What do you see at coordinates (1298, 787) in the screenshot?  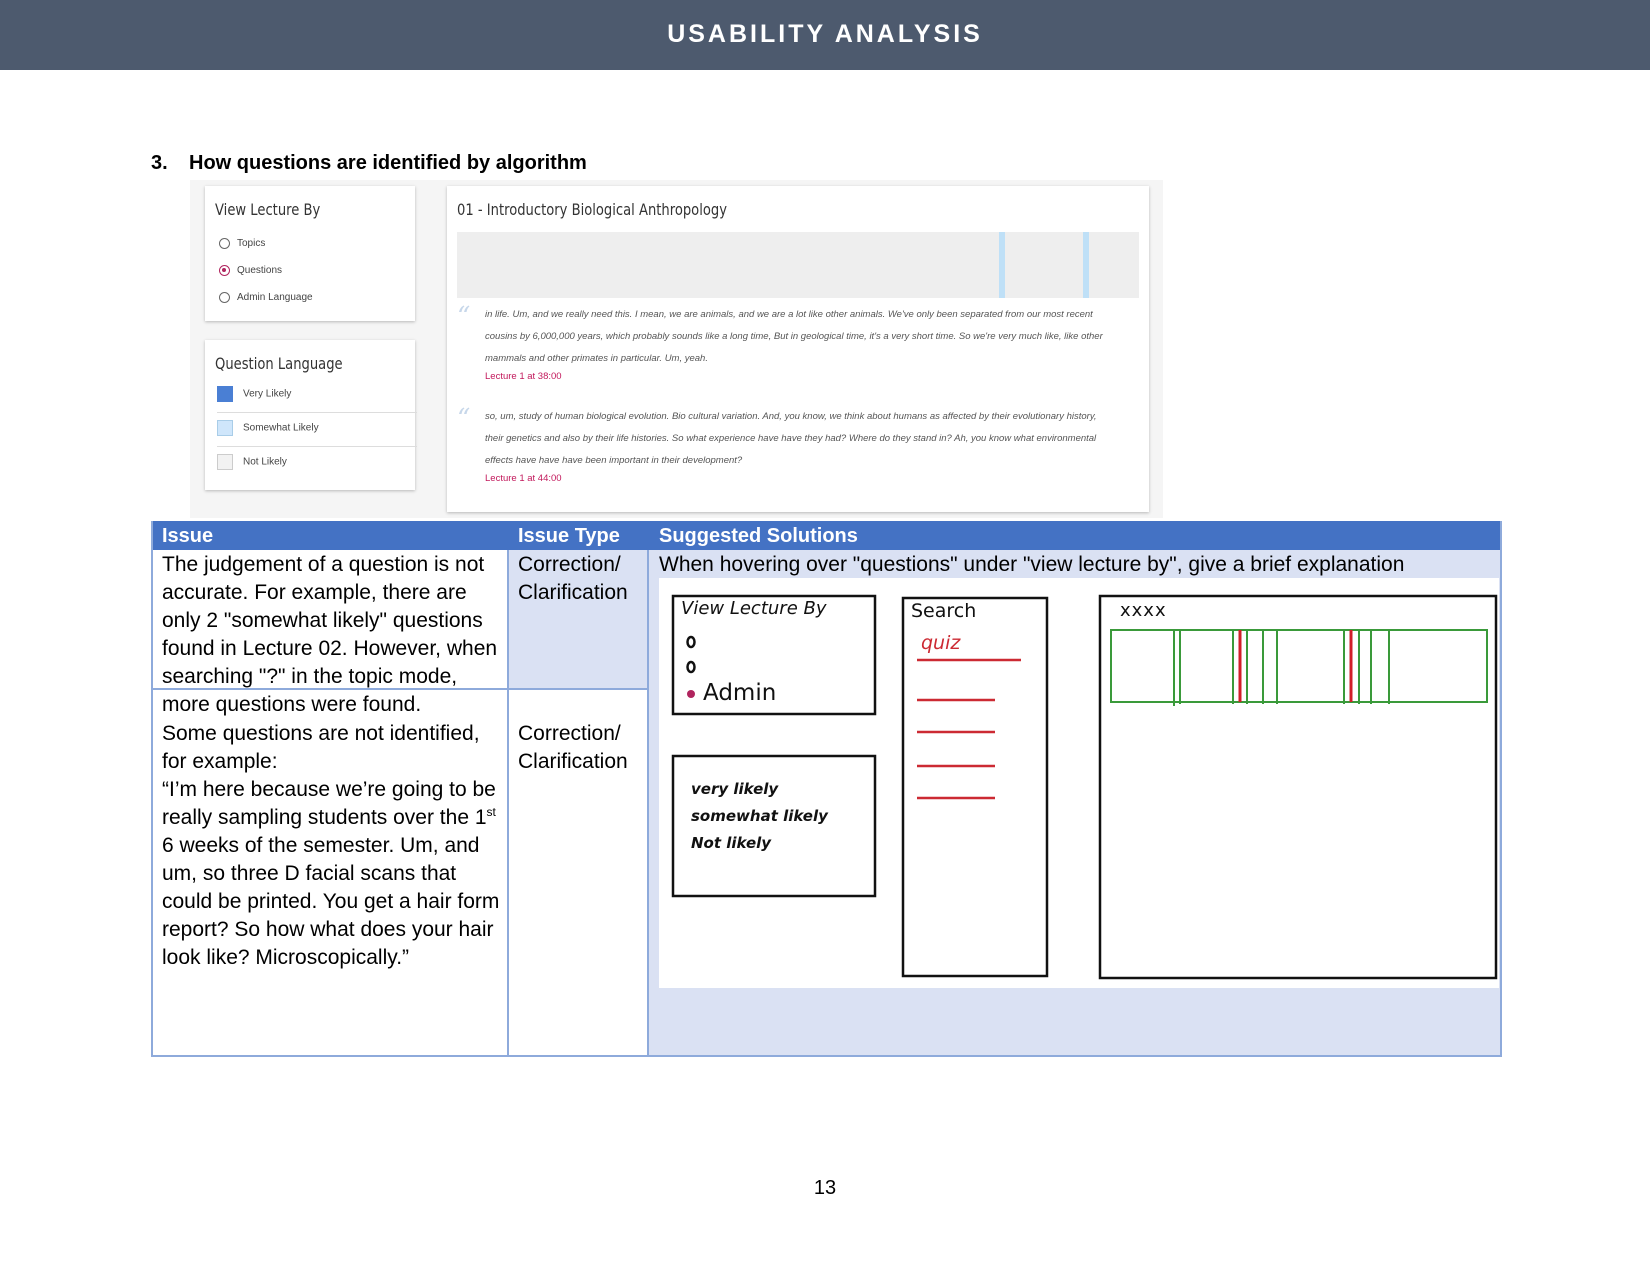 I see `sketch-lecture-box` at bounding box center [1298, 787].